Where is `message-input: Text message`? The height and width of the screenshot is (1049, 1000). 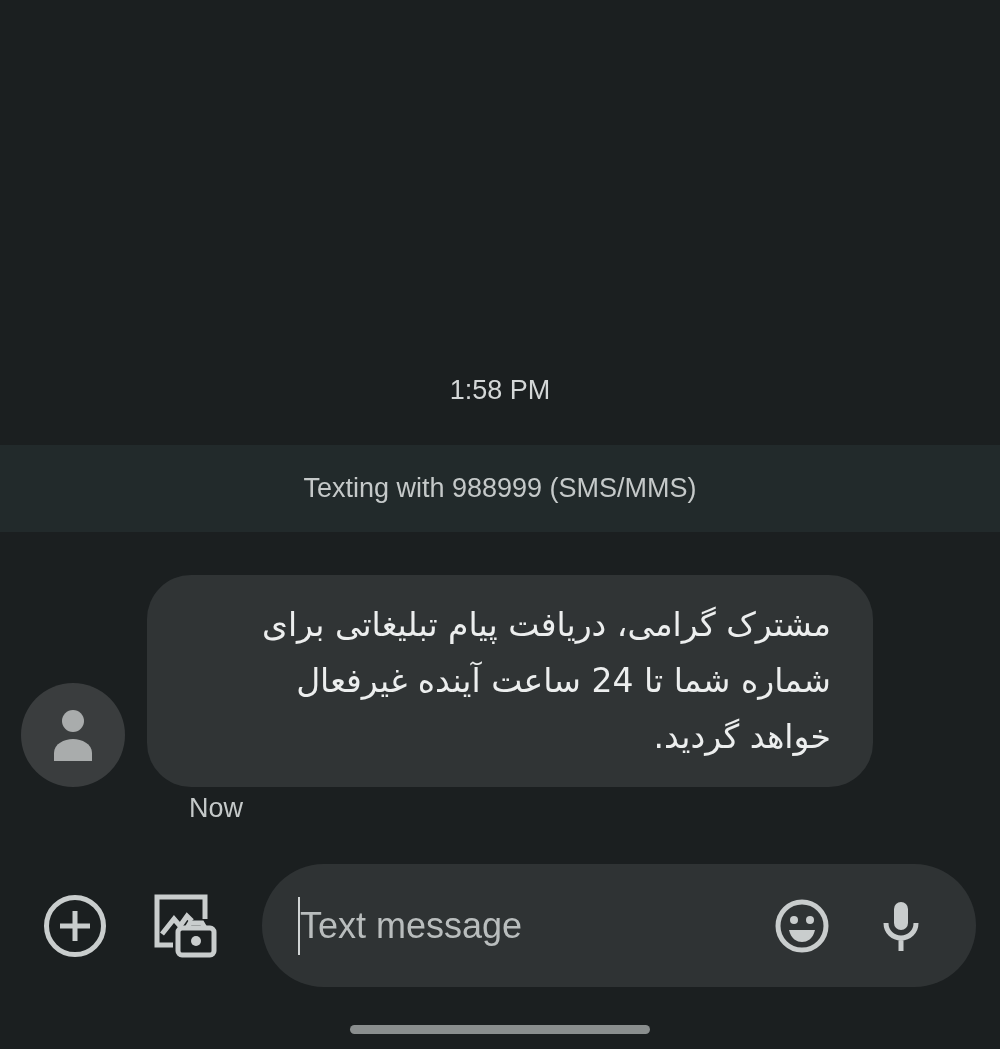
message-input: Text message is located at coordinates (537, 925).